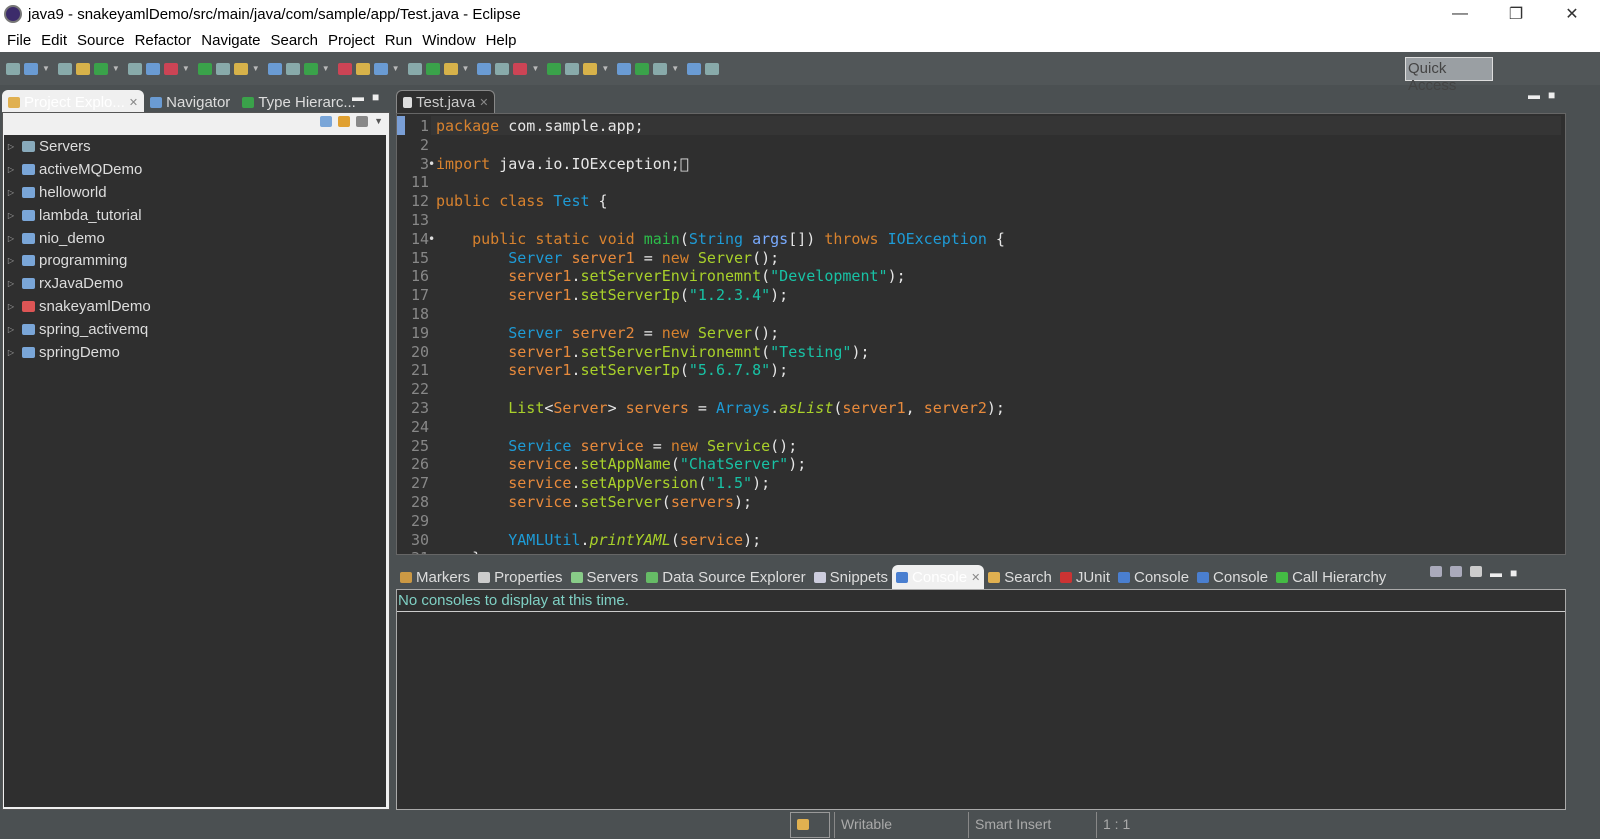  What do you see at coordinates (725, 577) in the screenshot?
I see `tab-data-source-explorer: Data Source Explorer` at bounding box center [725, 577].